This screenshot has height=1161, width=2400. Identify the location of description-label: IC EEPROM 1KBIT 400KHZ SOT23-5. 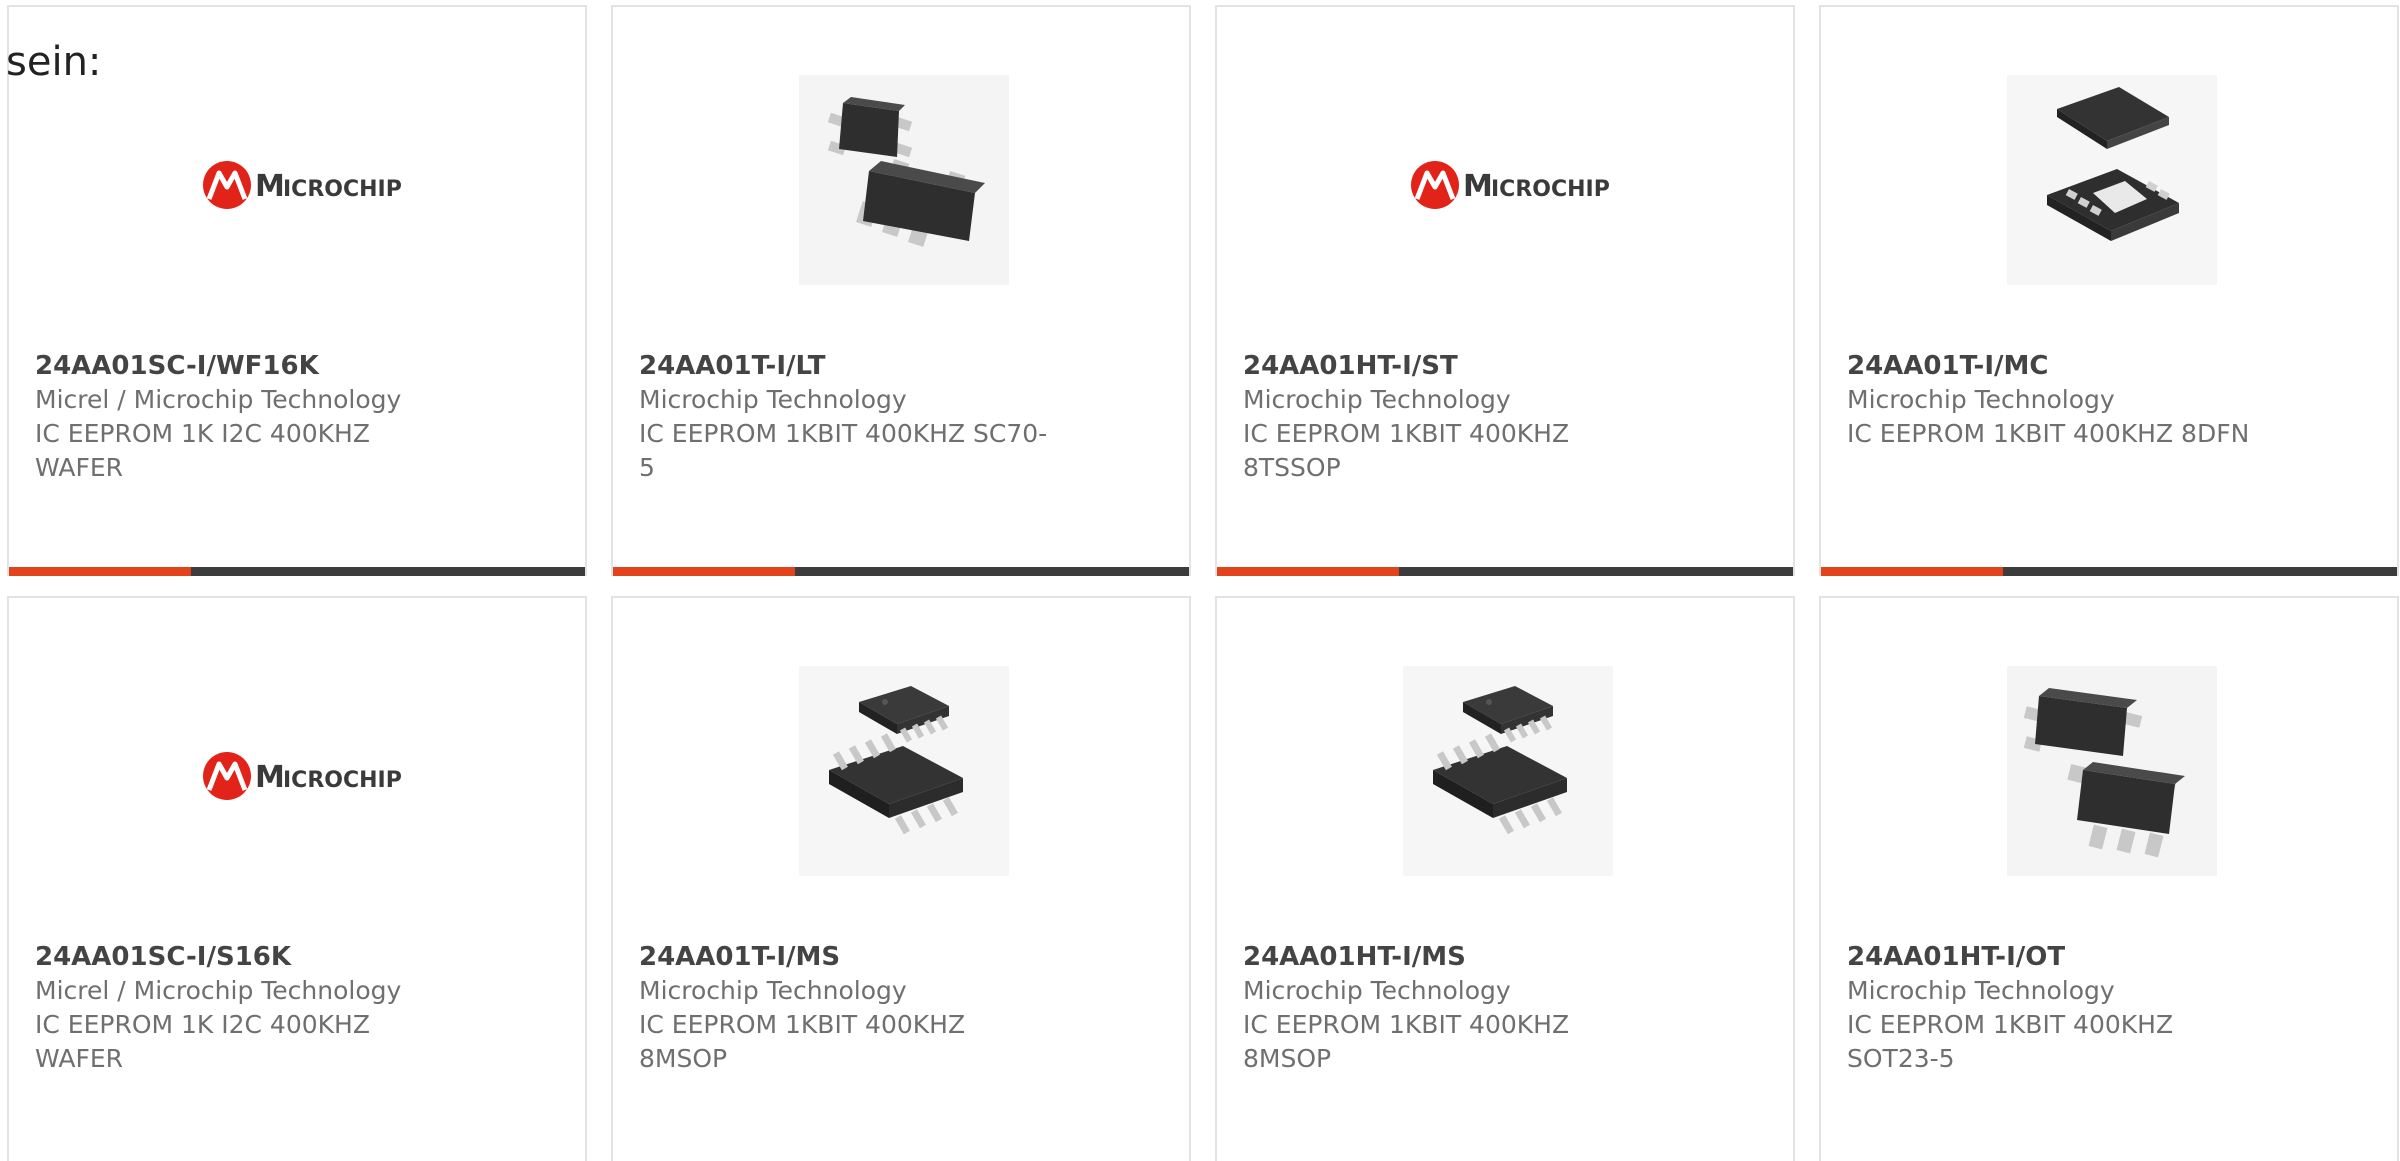
(2010, 1041).